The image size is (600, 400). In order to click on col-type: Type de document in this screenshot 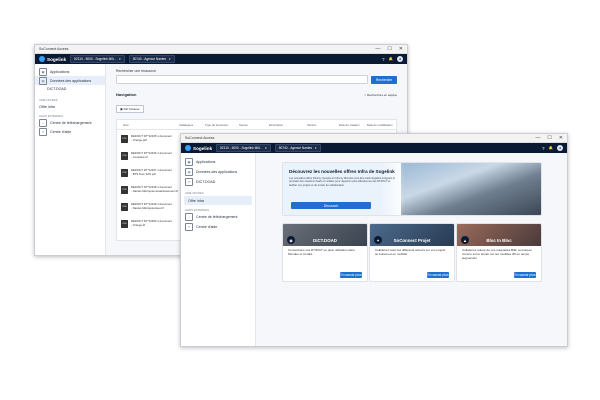, I will do `click(222, 125)`.